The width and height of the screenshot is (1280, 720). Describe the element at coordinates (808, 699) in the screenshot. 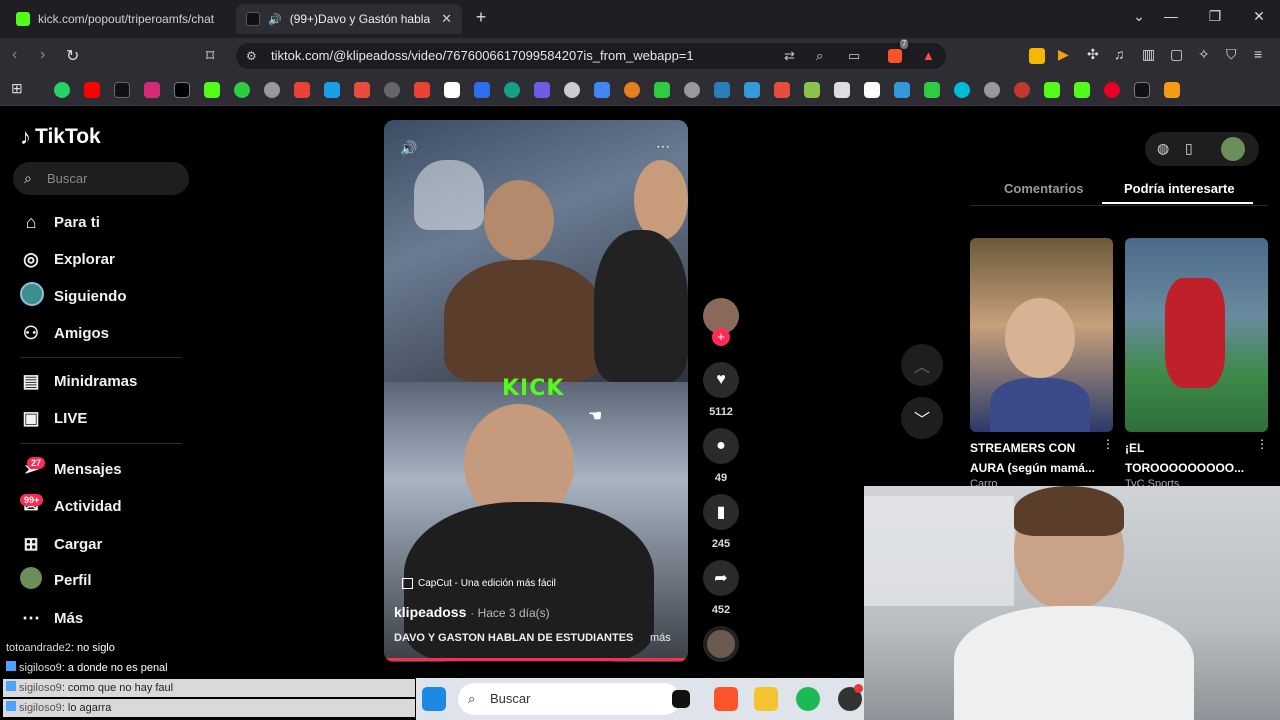

I see `spotify-icon` at that location.